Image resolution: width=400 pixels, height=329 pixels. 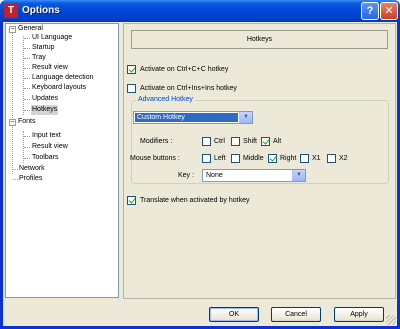 I want to click on activate-ctrl-c-label: Activate on Ctrl+C+C hotkey, so click(x=184, y=70).